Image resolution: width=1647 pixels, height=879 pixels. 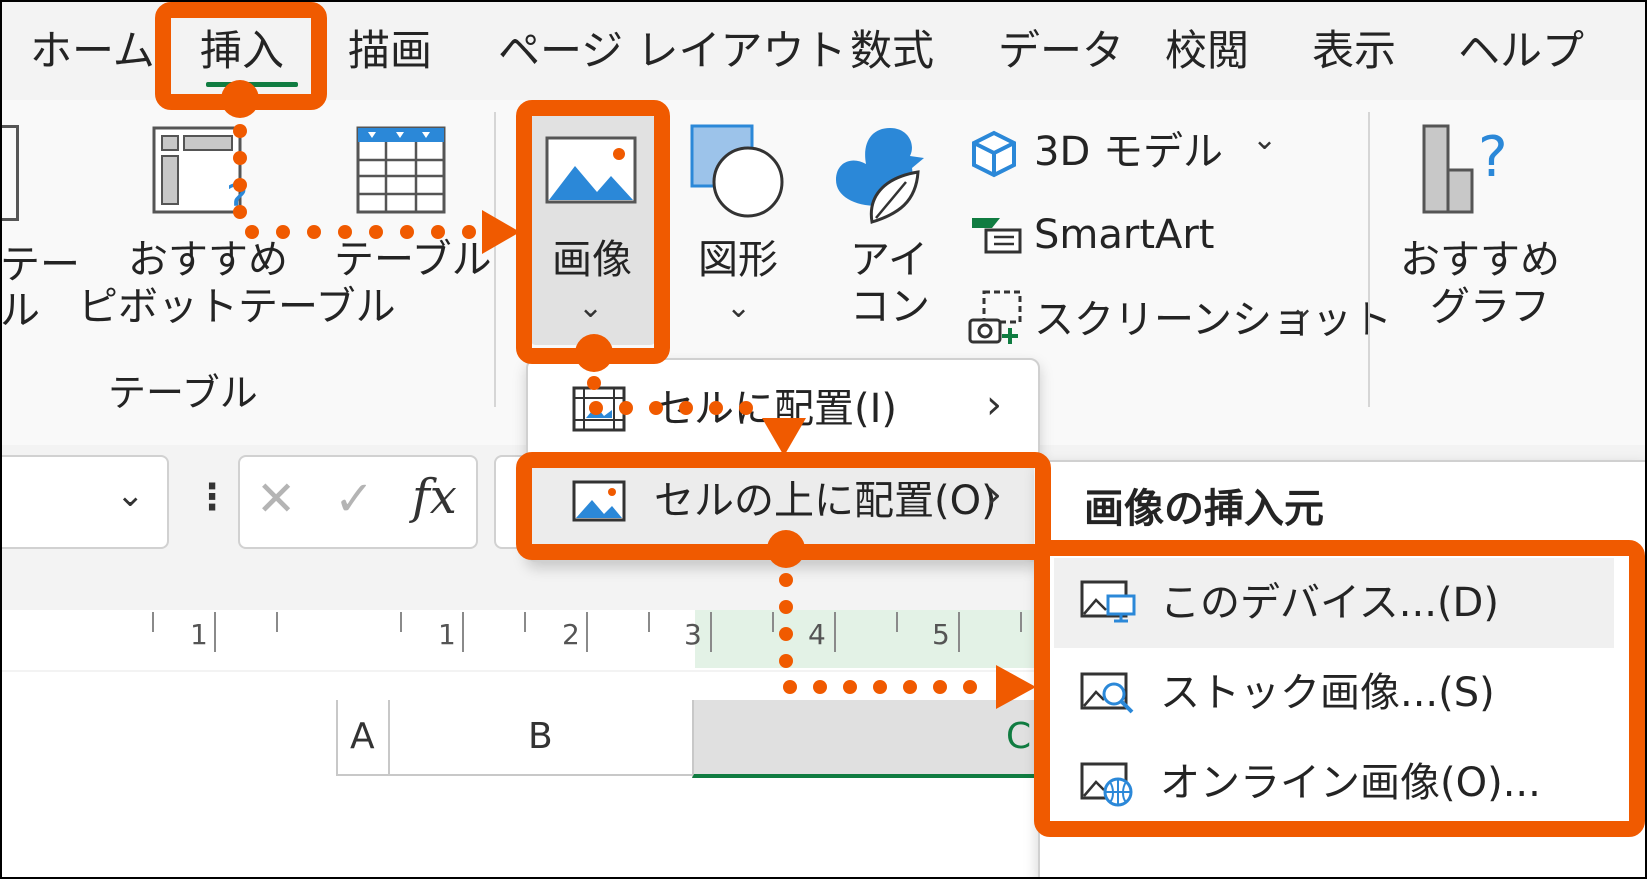 What do you see at coordinates (593, 232) in the screenshot?
I see `highlight-picture-button` at bounding box center [593, 232].